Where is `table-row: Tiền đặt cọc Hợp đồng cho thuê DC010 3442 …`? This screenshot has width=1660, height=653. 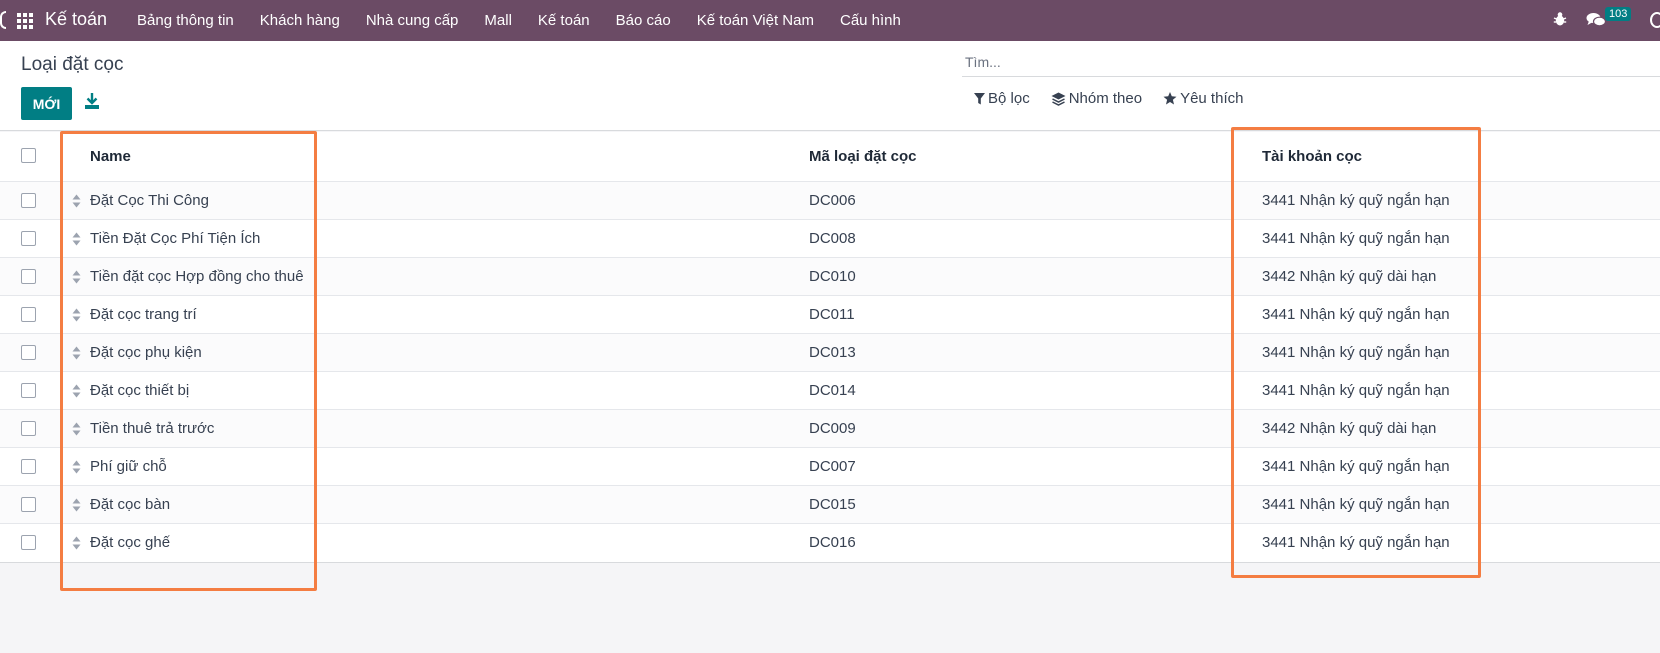 table-row: Tiền đặt cọc Hợp đồng cho thuê DC010 3442 … is located at coordinates (830, 277).